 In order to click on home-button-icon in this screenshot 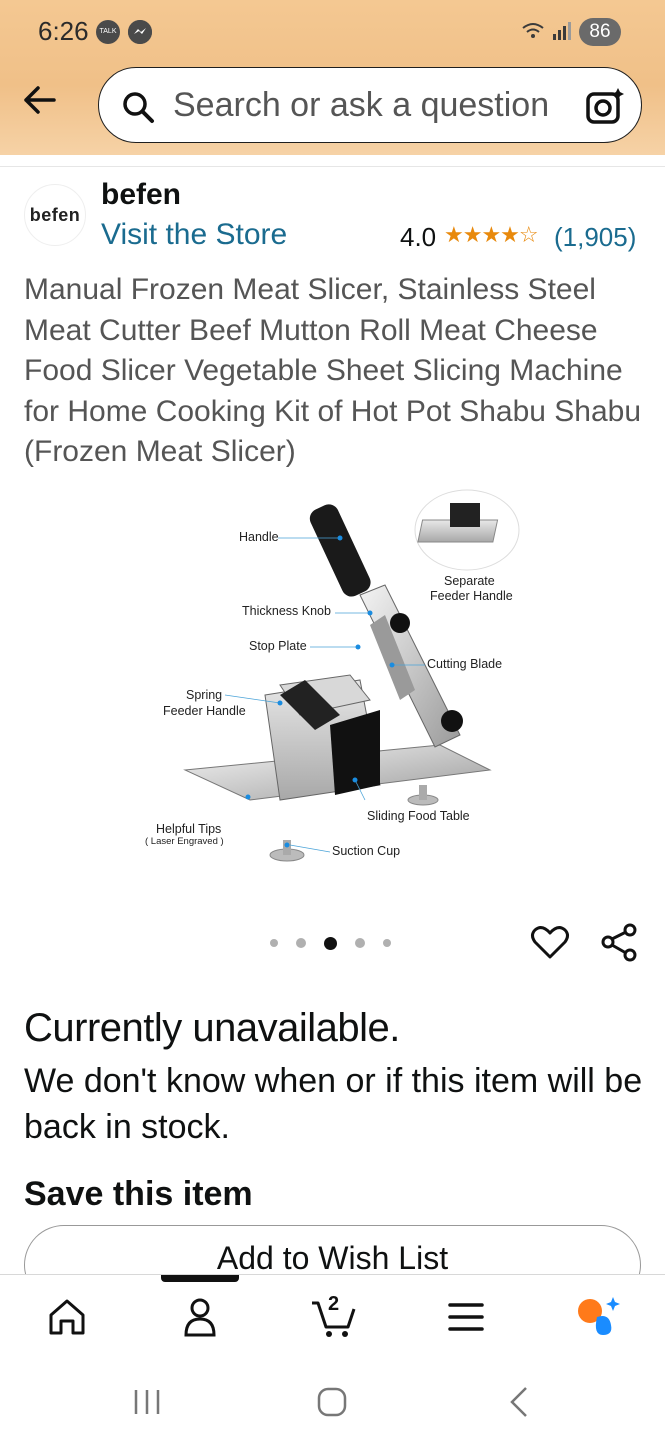, I will do `click(332, 1402)`.